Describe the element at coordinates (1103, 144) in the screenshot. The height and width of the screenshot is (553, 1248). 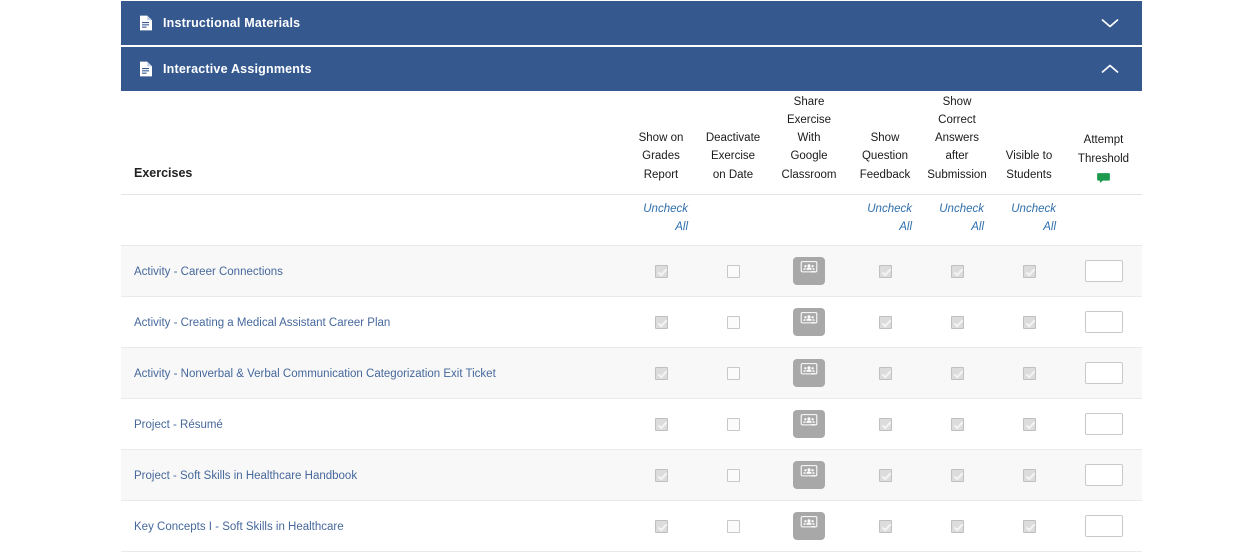
I see `column-header-attempt-threshold: Attempt Threshold` at that location.